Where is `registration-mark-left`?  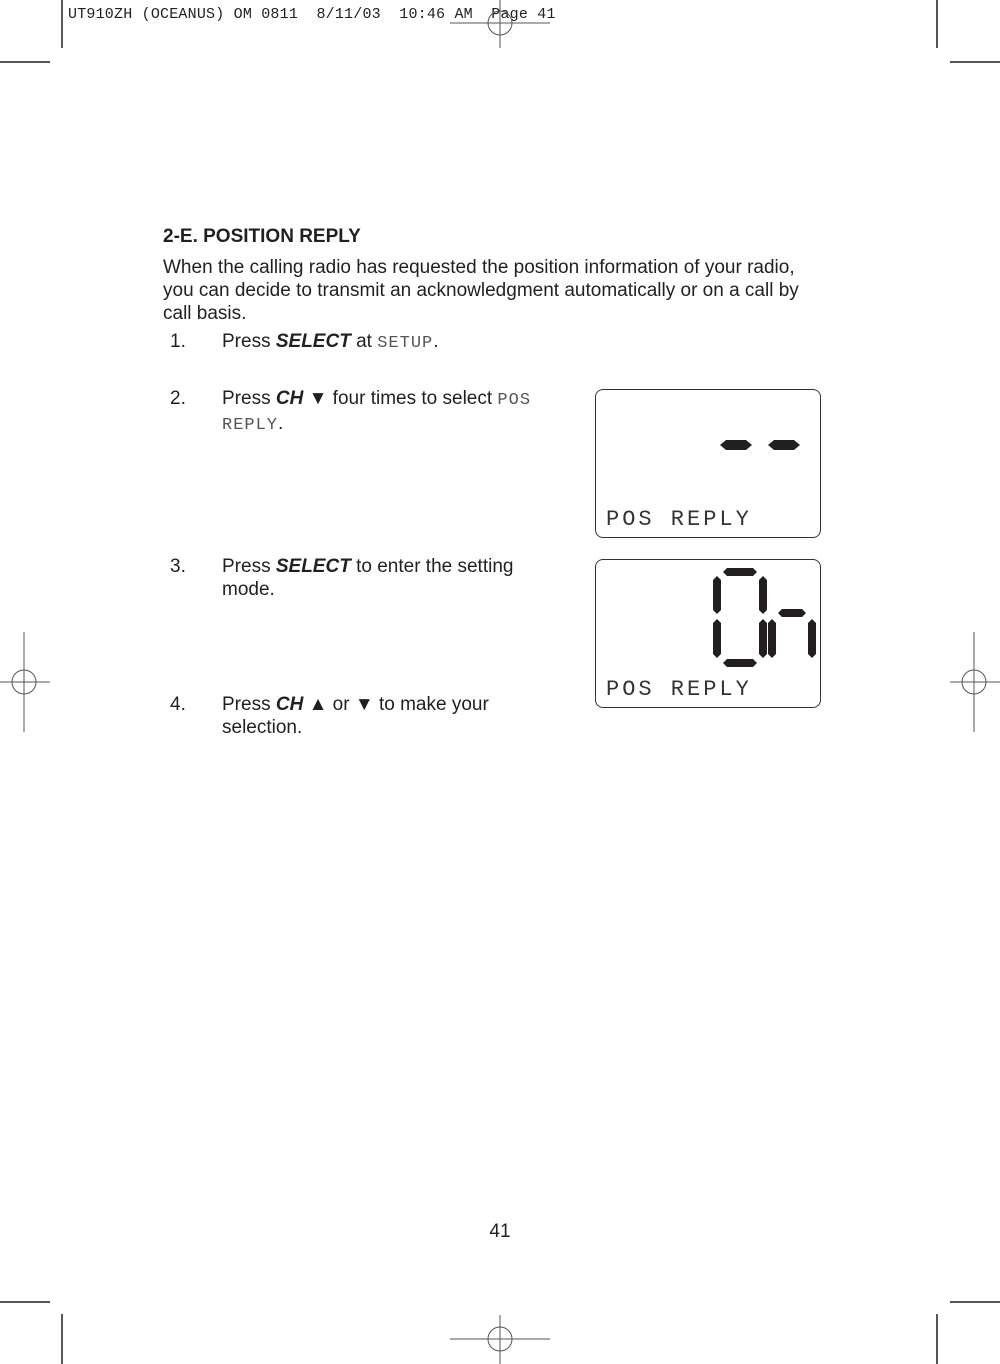
registration-mark-left is located at coordinates (25, 682).